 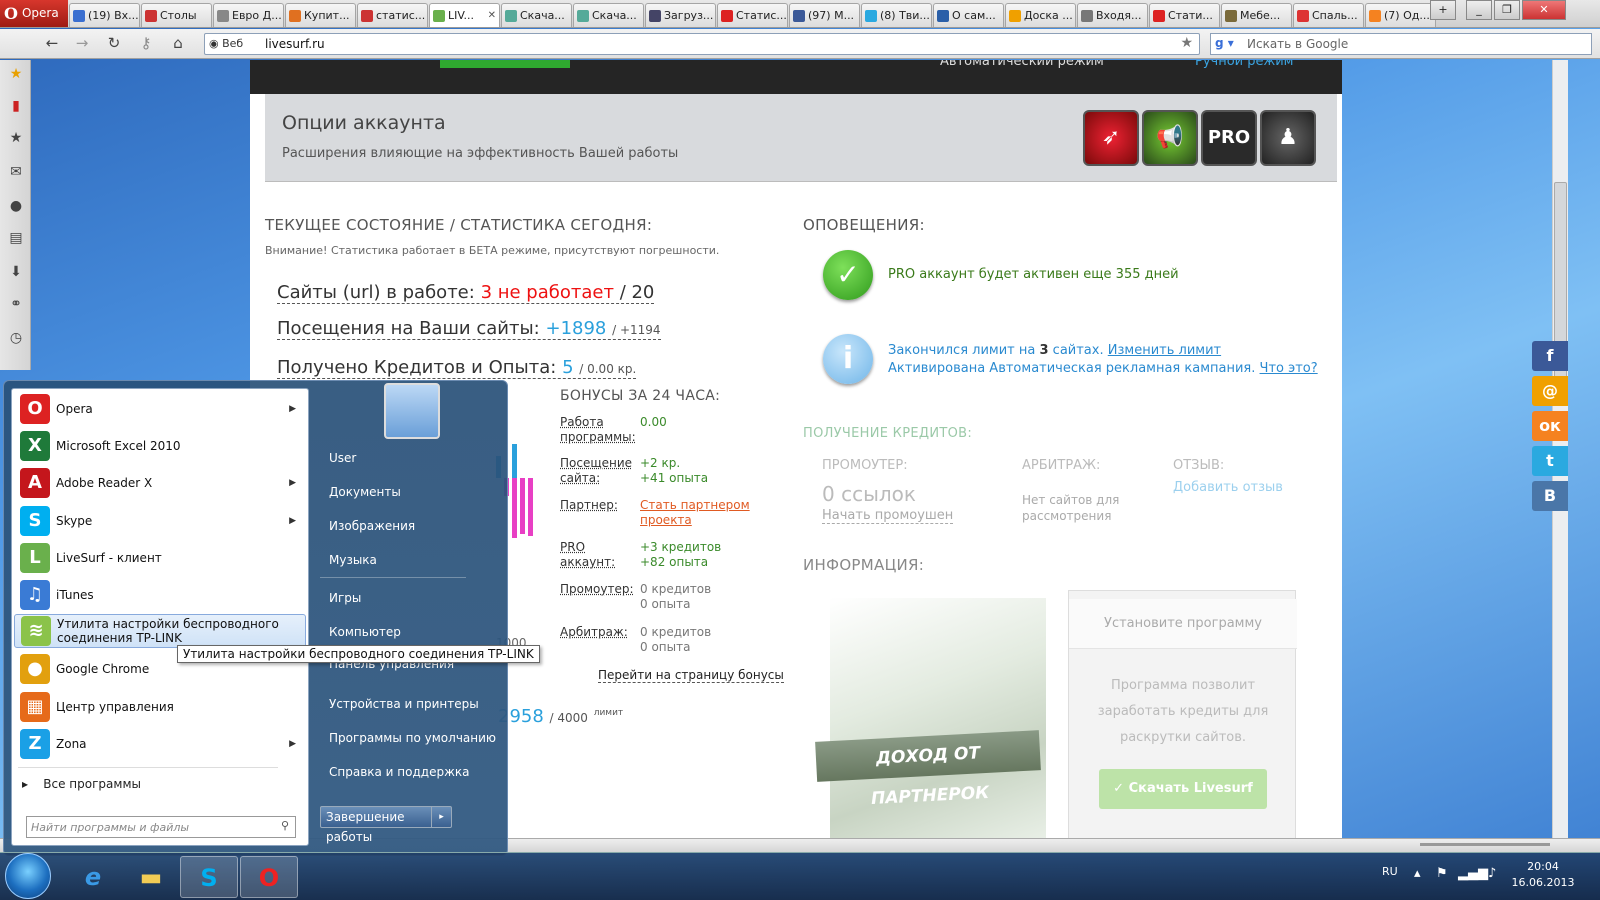 What do you see at coordinates (16, 75) in the screenshot?
I see `bookmarks-icon: ★` at bounding box center [16, 75].